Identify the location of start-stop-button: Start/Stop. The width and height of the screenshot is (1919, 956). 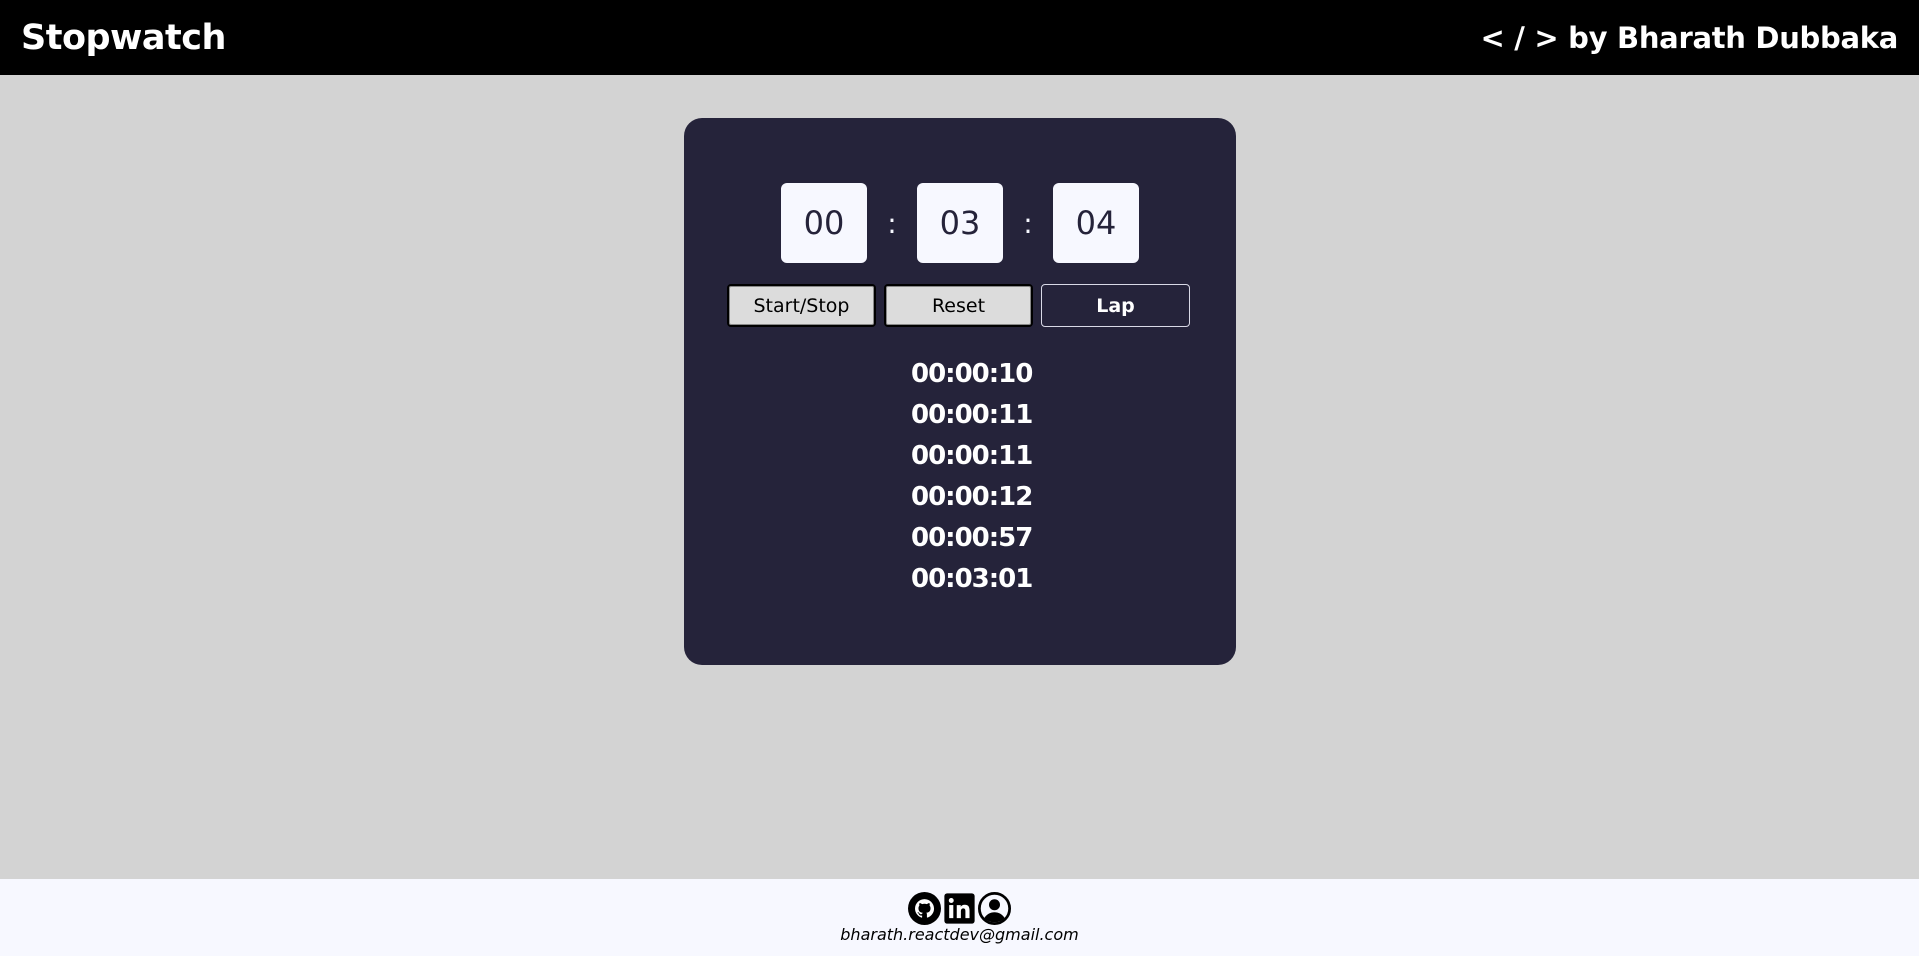
(801, 305).